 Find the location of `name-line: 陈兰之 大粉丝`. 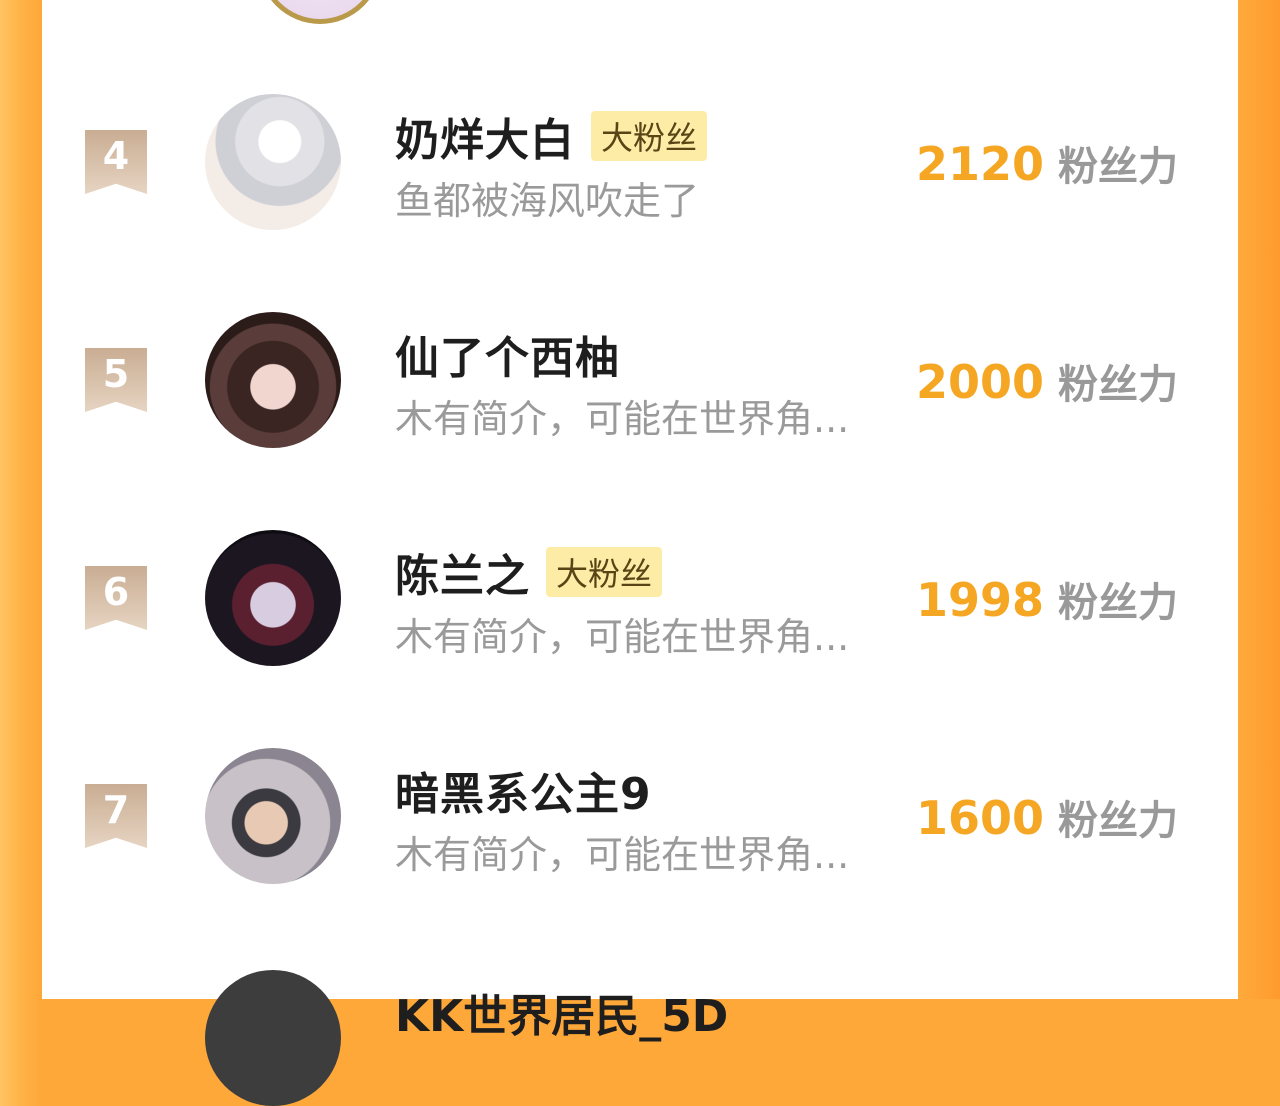

name-line: 陈兰之 大粉丝 is located at coordinates (529, 572).